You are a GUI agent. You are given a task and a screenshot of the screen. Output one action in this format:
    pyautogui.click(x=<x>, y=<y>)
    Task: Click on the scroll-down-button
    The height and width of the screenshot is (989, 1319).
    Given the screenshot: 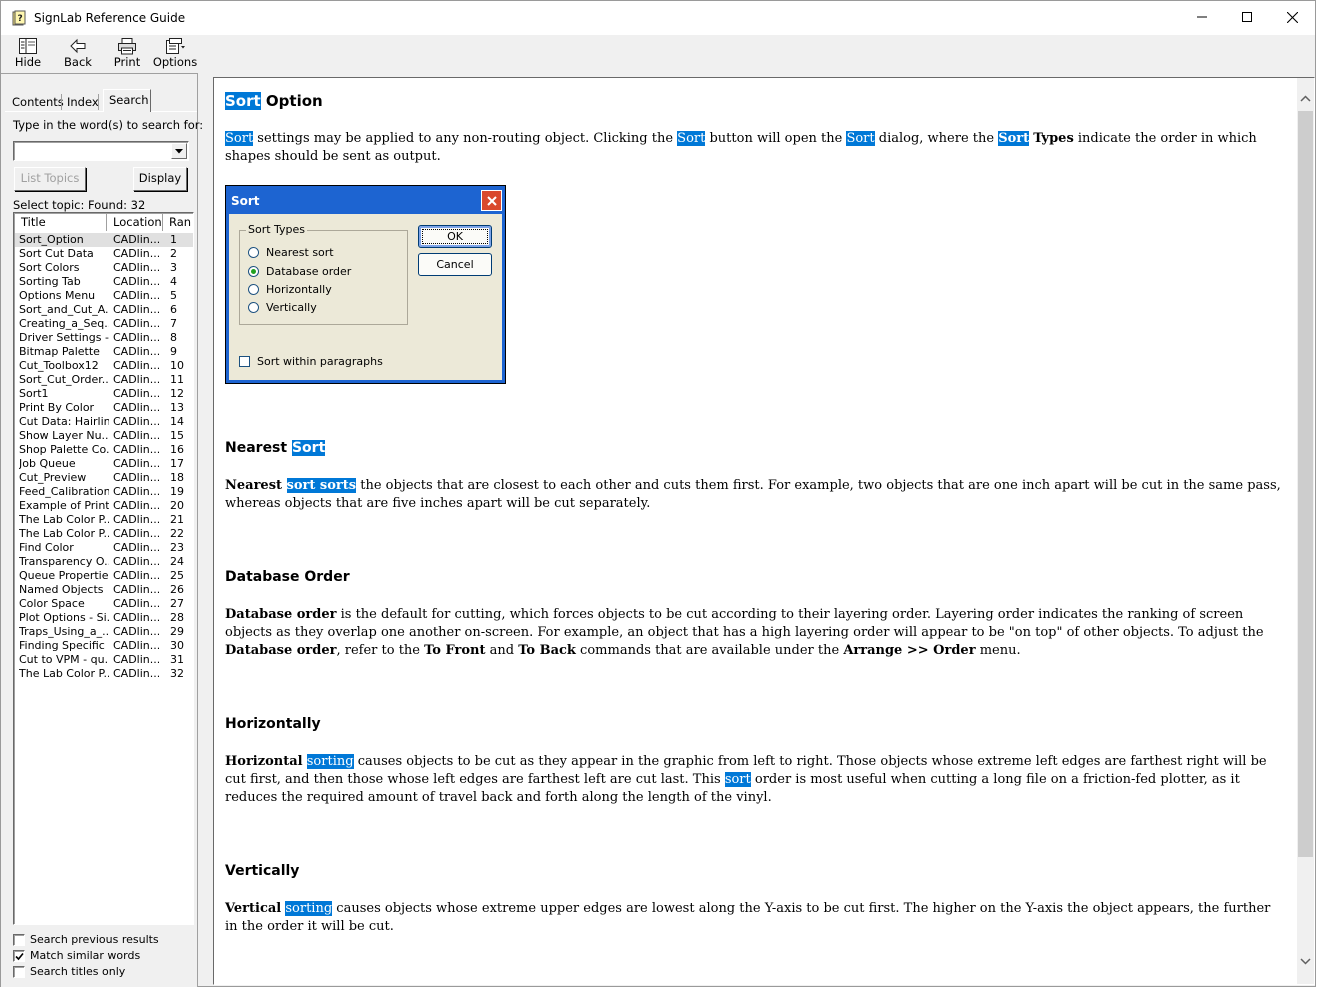 What is the action you would take?
    pyautogui.click(x=1305, y=961)
    